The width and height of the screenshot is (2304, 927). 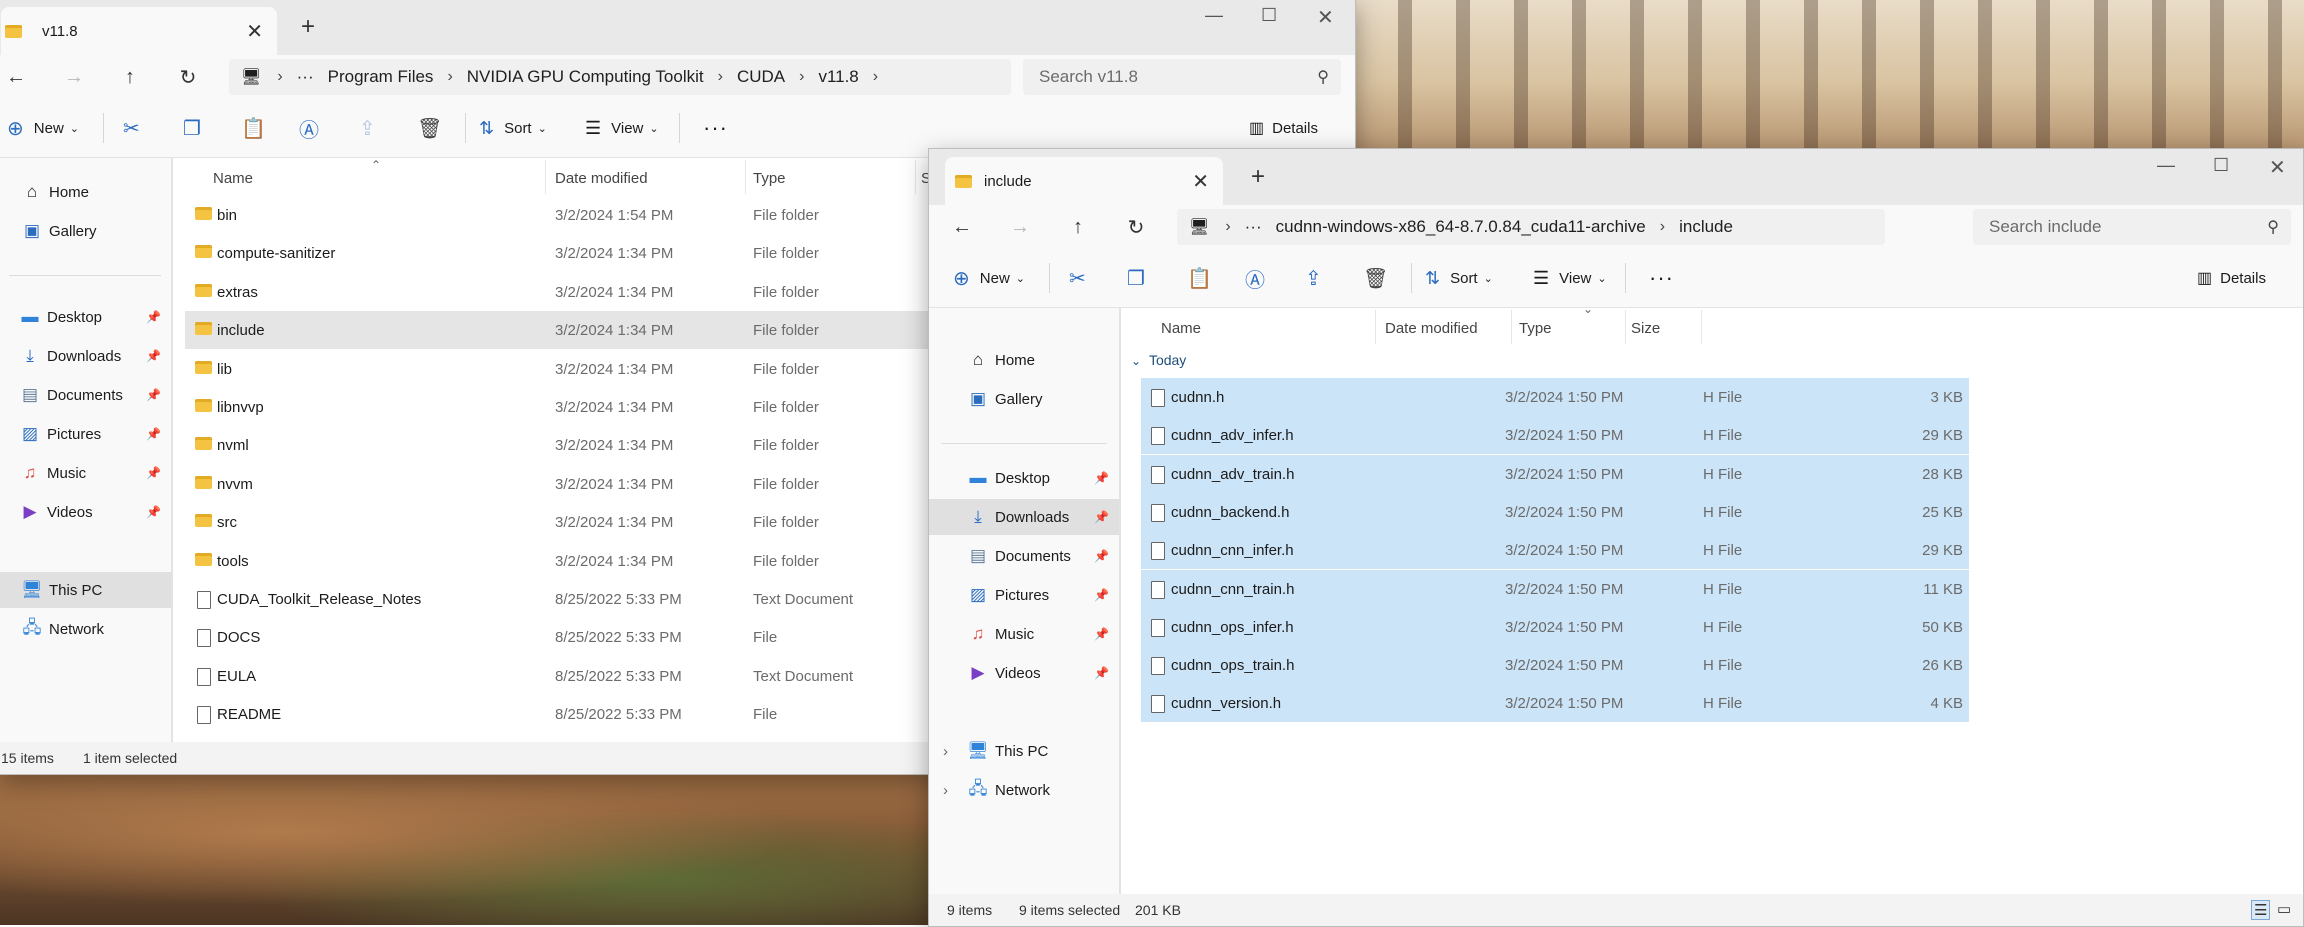 I want to click on details-view-icon: ☰, so click(x=2261, y=910).